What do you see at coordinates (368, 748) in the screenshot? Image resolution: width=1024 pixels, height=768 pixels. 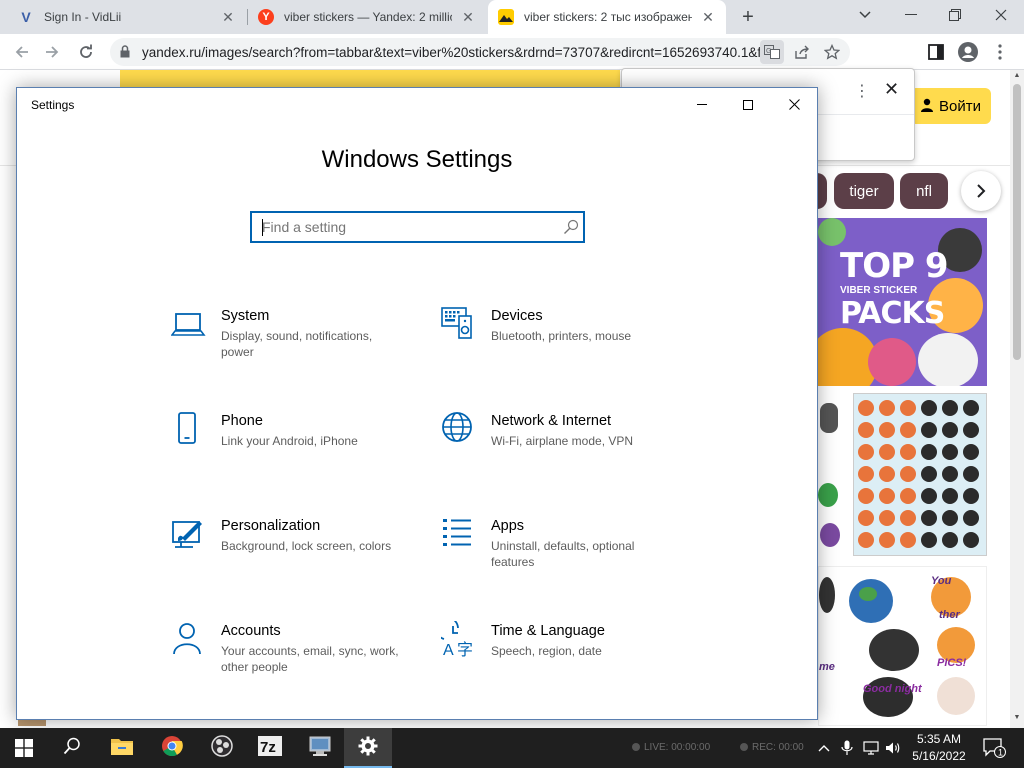 I see `settings-taskbar-button` at bounding box center [368, 748].